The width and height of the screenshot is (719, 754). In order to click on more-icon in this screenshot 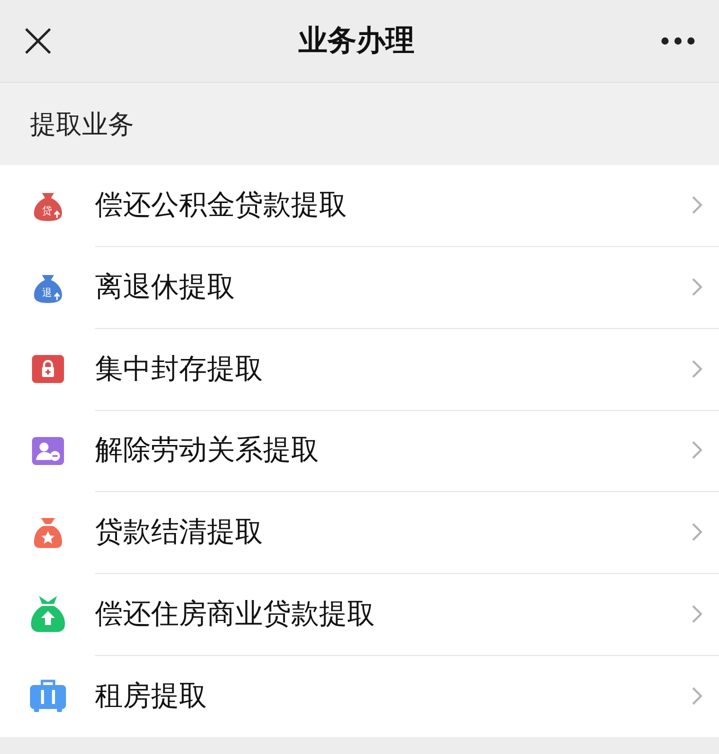, I will do `click(678, 41)`.